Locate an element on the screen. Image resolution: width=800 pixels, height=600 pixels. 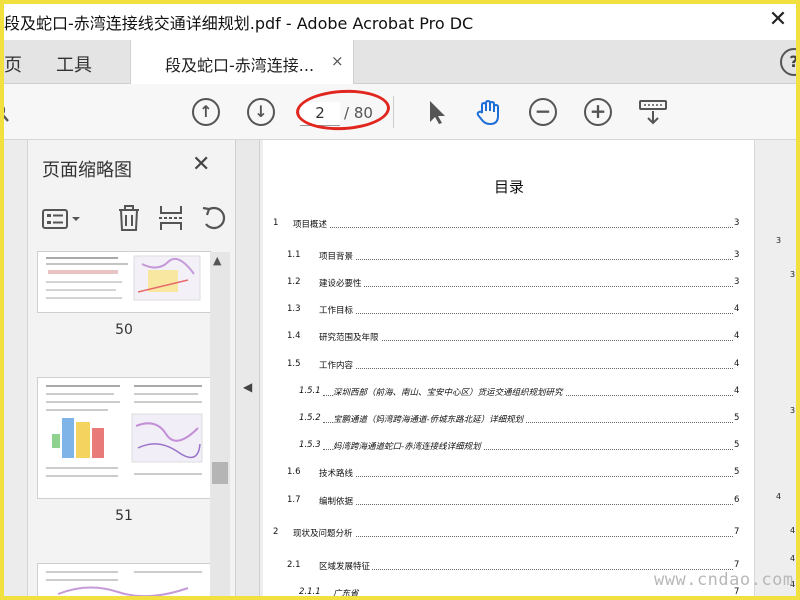
toc-entry: 1.6 技术路线 5 is located at coordinates (509, 474).